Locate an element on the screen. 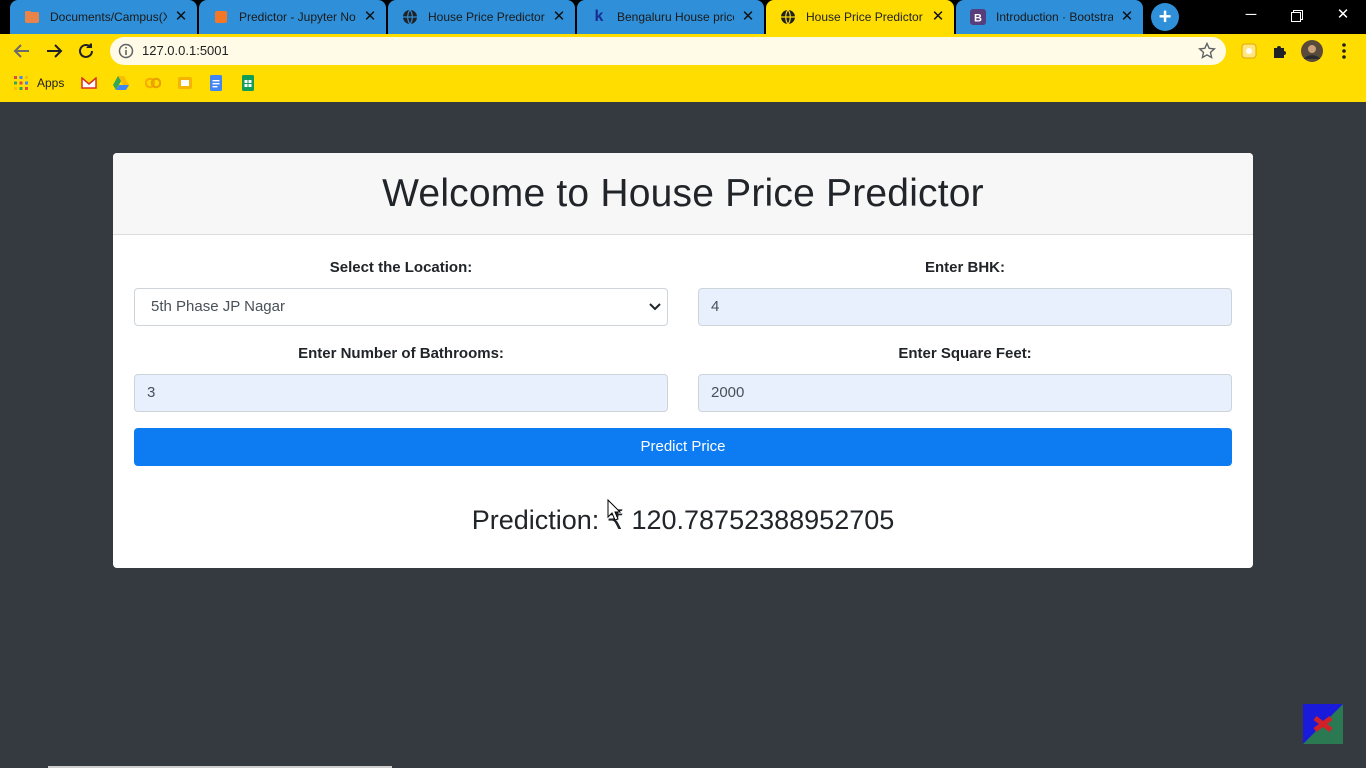  apps-label: Apps is located at coordinates (51, 83).